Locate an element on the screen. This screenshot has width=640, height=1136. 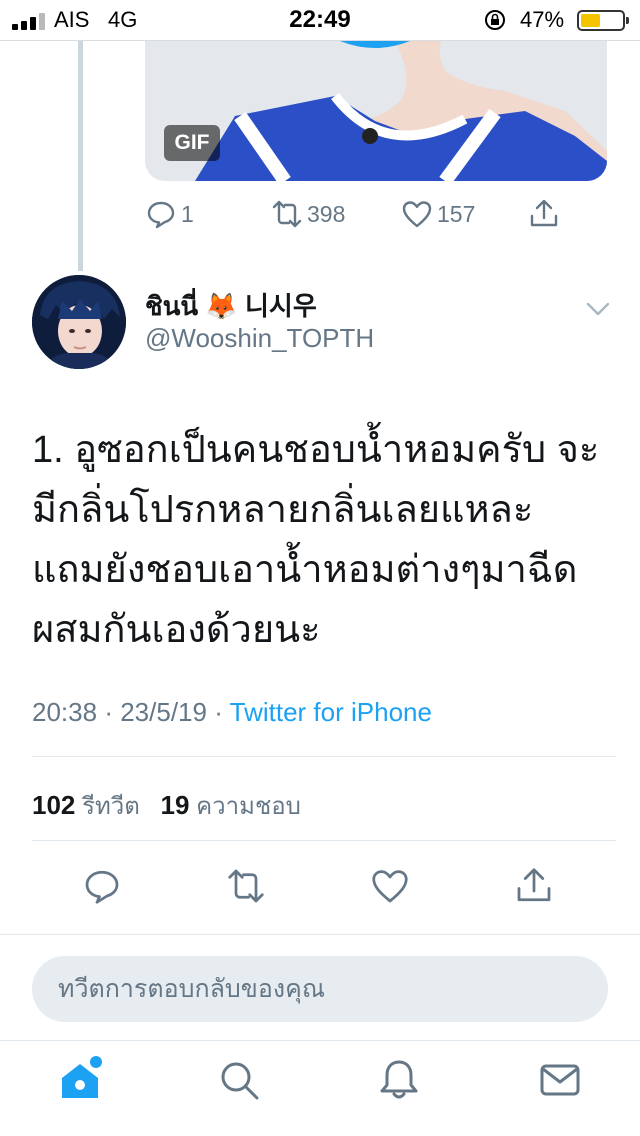
tweet-stats: 102 รีทวีต 19 ความชอบ is located at coordinates (166, 805).